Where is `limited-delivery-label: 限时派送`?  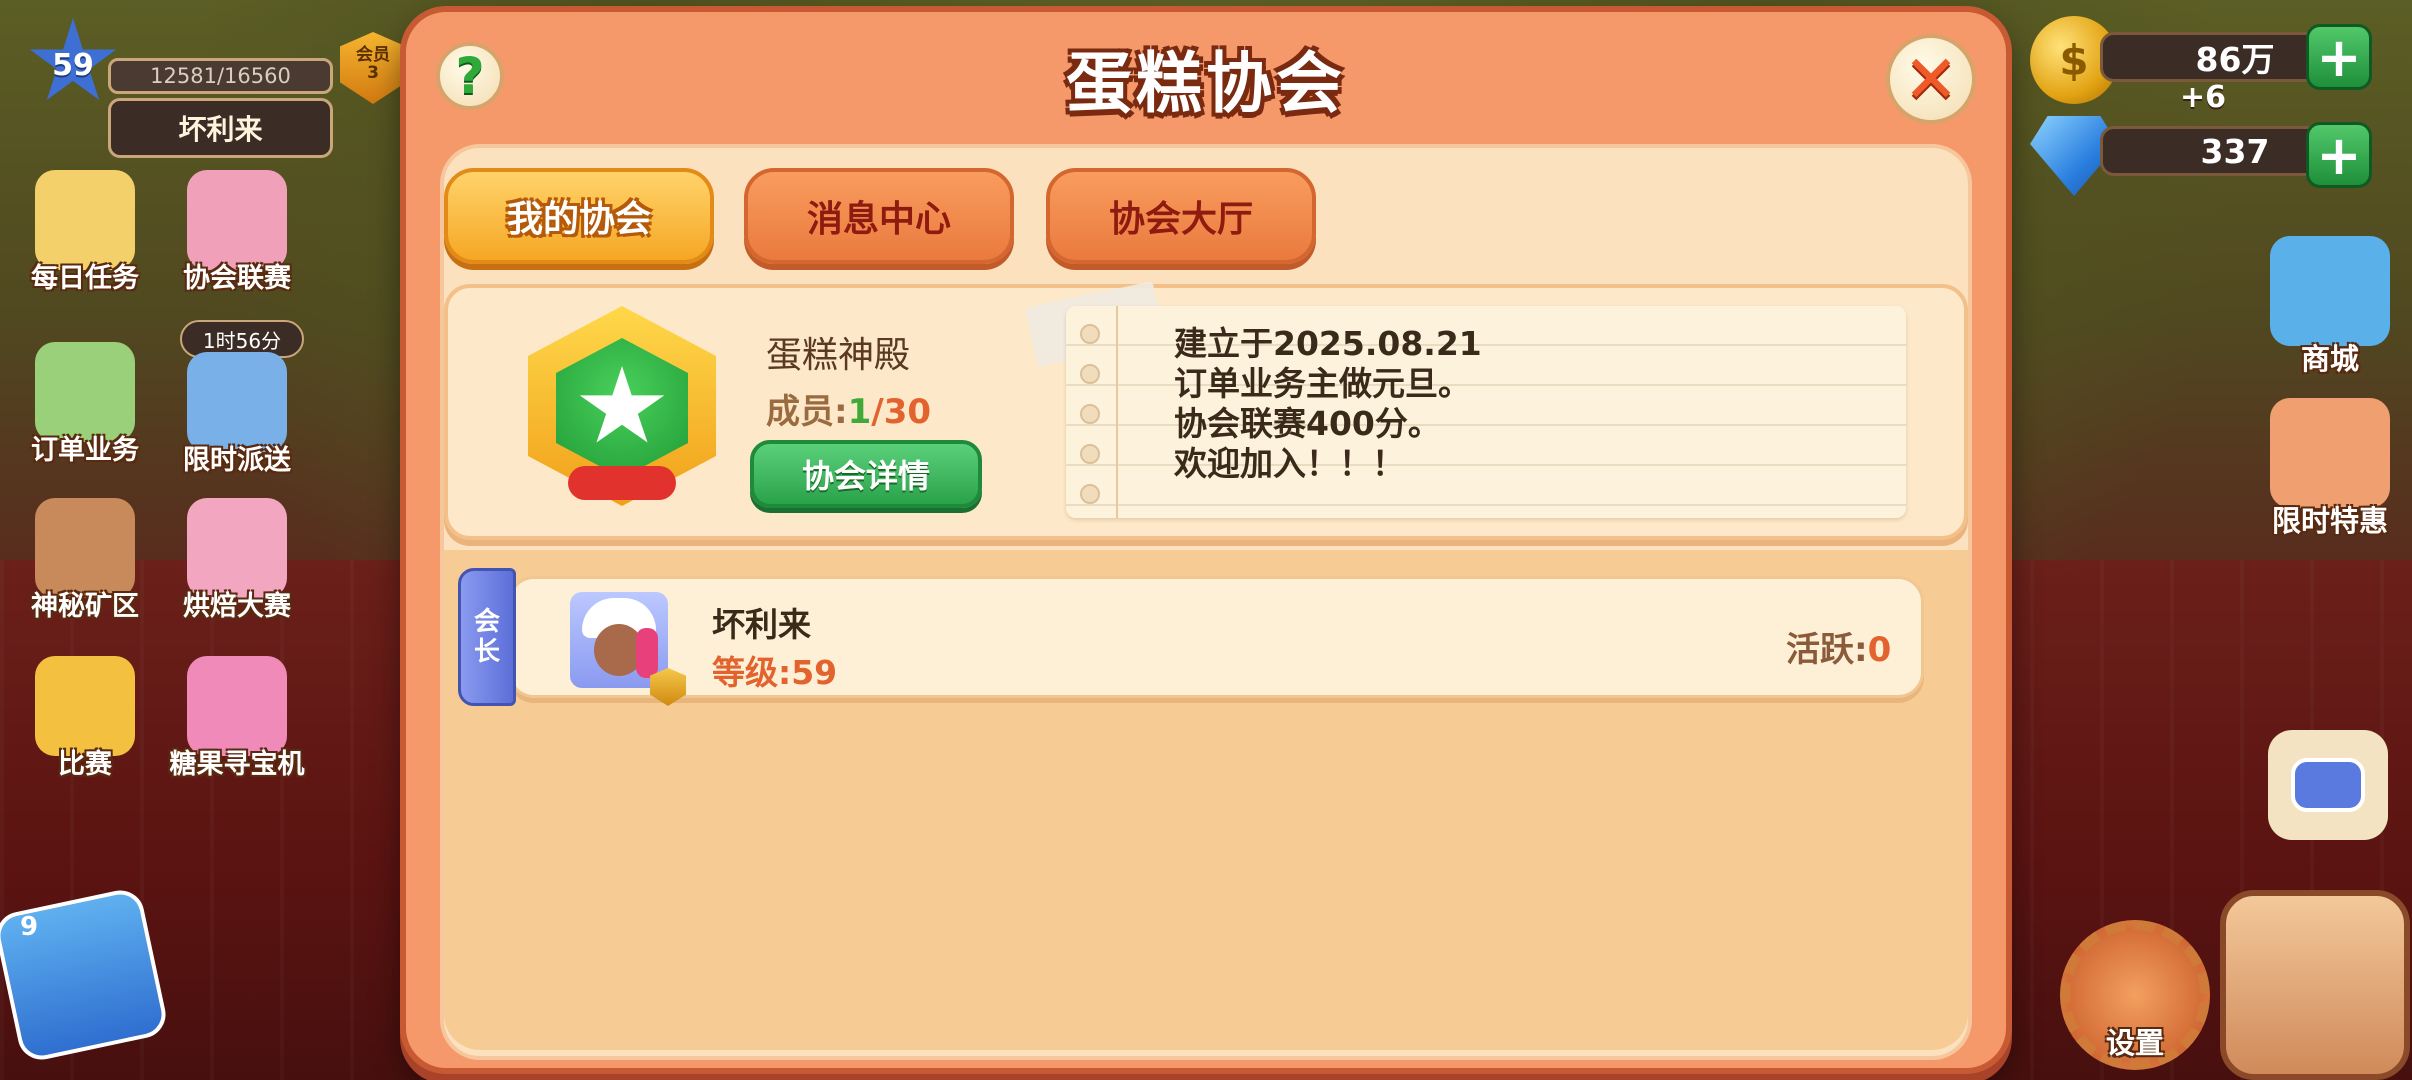
limited-delivery-label: 限时派送 is located at coordinates (237, 460).